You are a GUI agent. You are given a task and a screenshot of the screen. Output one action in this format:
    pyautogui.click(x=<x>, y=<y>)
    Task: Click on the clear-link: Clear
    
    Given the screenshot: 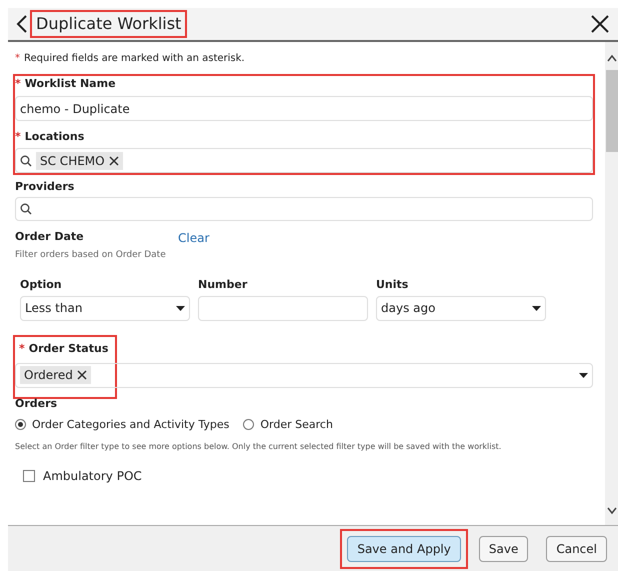 What is the action you would take?
    pyautogui.click(x=194, y=245)
    